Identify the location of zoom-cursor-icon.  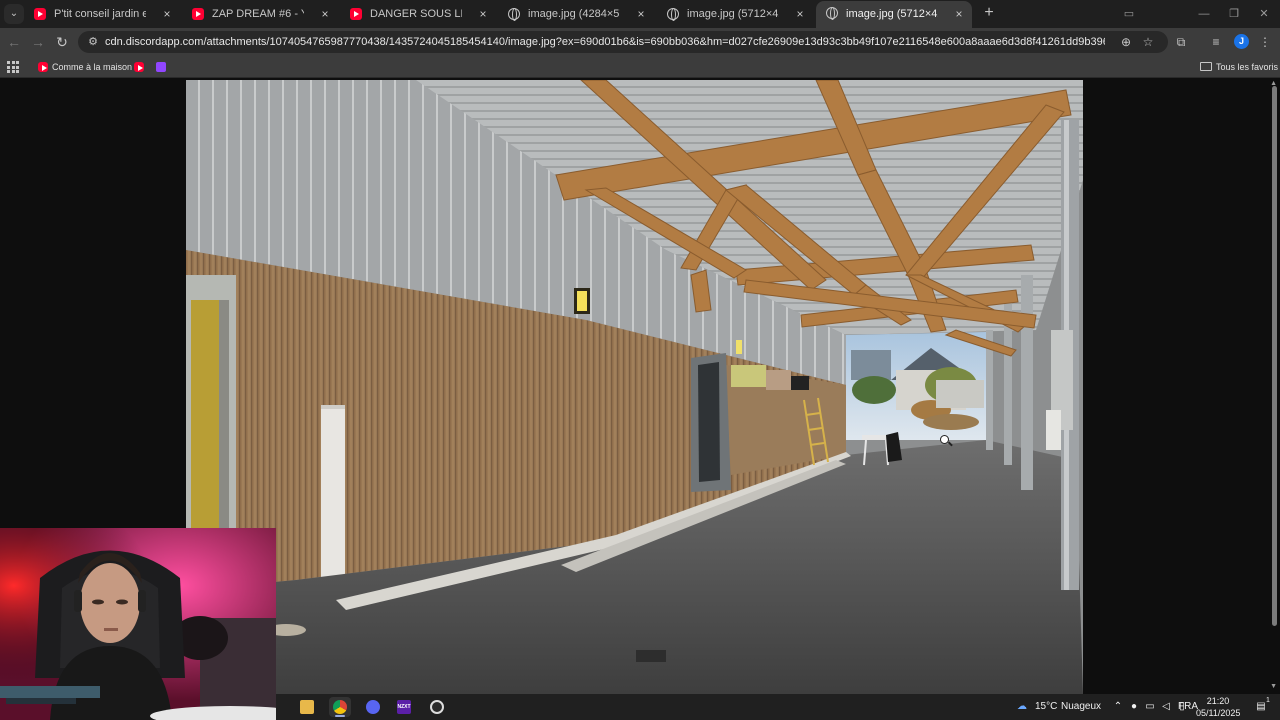
(944, 439).